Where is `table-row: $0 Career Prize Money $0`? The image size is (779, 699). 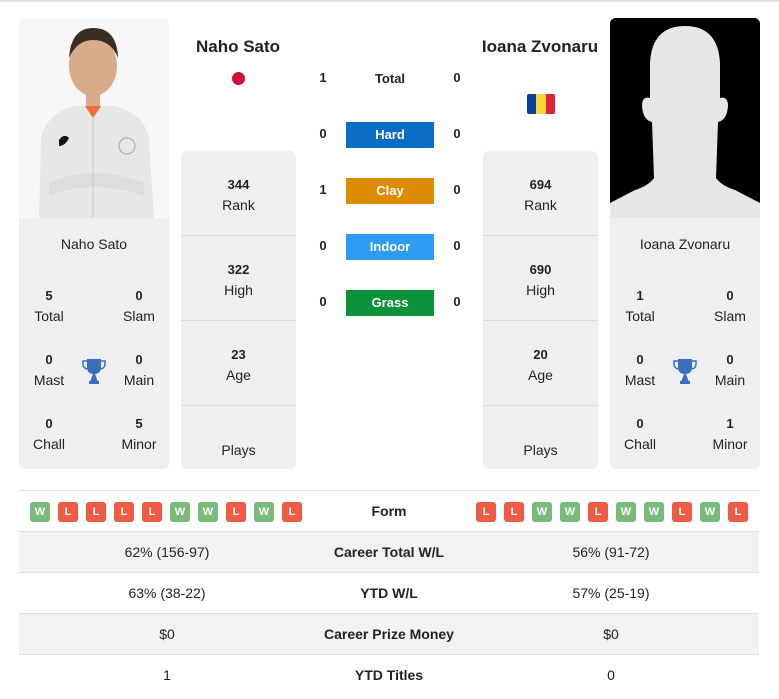
table-row: $0 Career Prize Money $0 is located at coordinates (389, 634).